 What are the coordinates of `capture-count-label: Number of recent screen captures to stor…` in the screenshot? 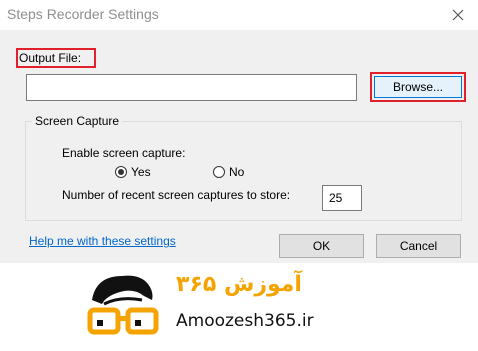 It's located at (176, 195).